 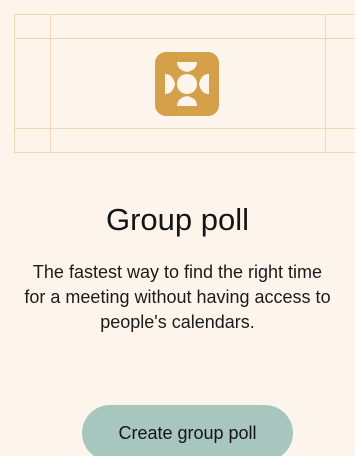 I want to click on description-line: people's calendars., so click(x=177, y=322).